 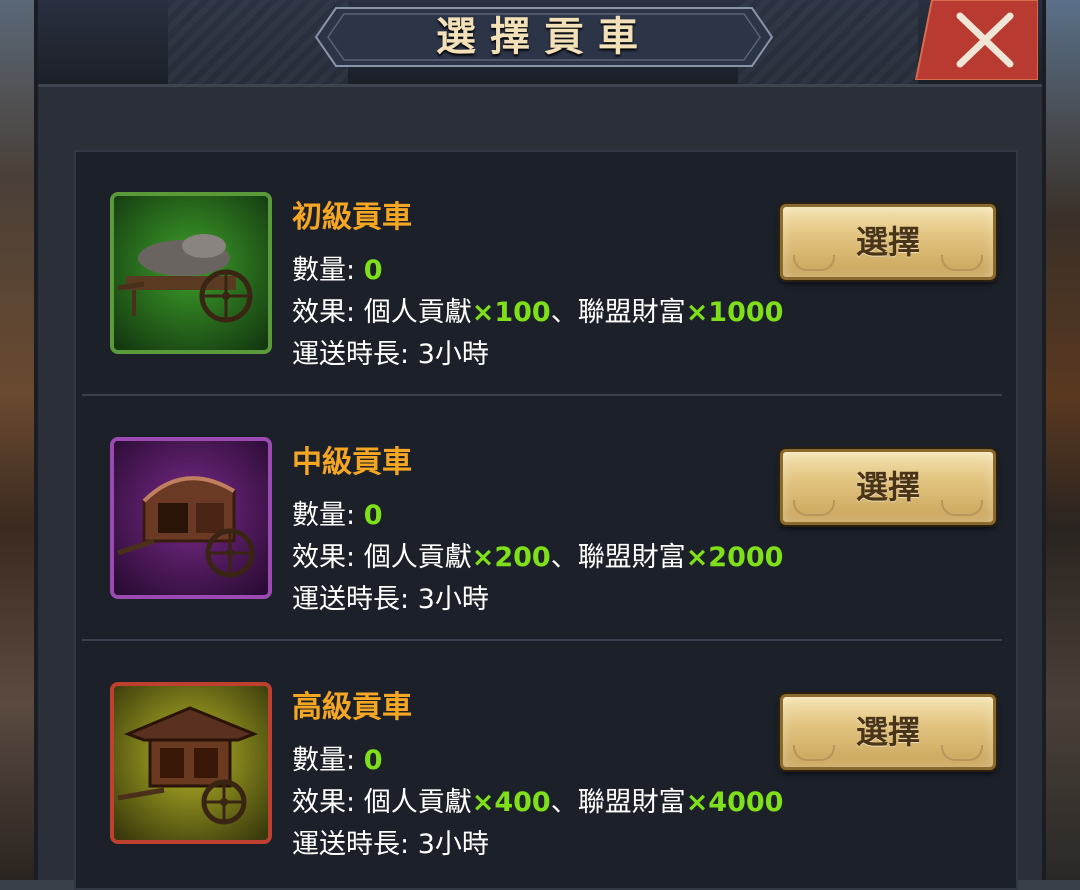 I want to click on cart-name: 中級貢車, so click(x=352, y=462).